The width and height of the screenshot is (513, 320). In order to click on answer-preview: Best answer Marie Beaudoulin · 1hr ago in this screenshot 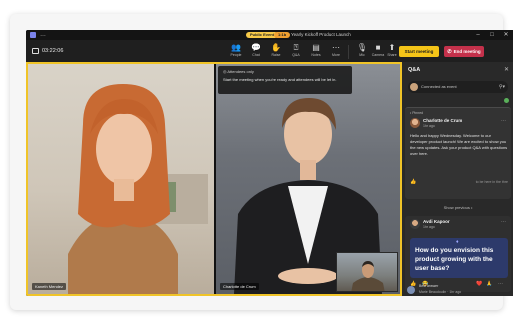, I will do `click(458, 290)`.